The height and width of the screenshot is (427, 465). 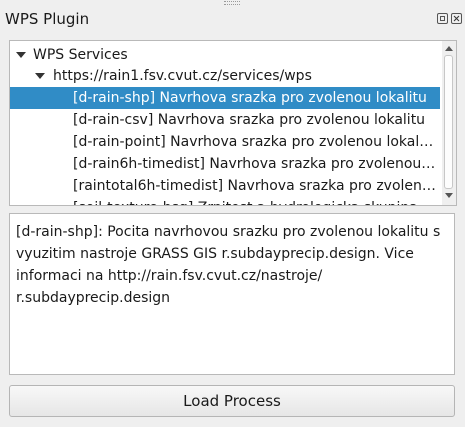 I want to click on panel-title: WPS Plugin, so click(x=47, y=19).